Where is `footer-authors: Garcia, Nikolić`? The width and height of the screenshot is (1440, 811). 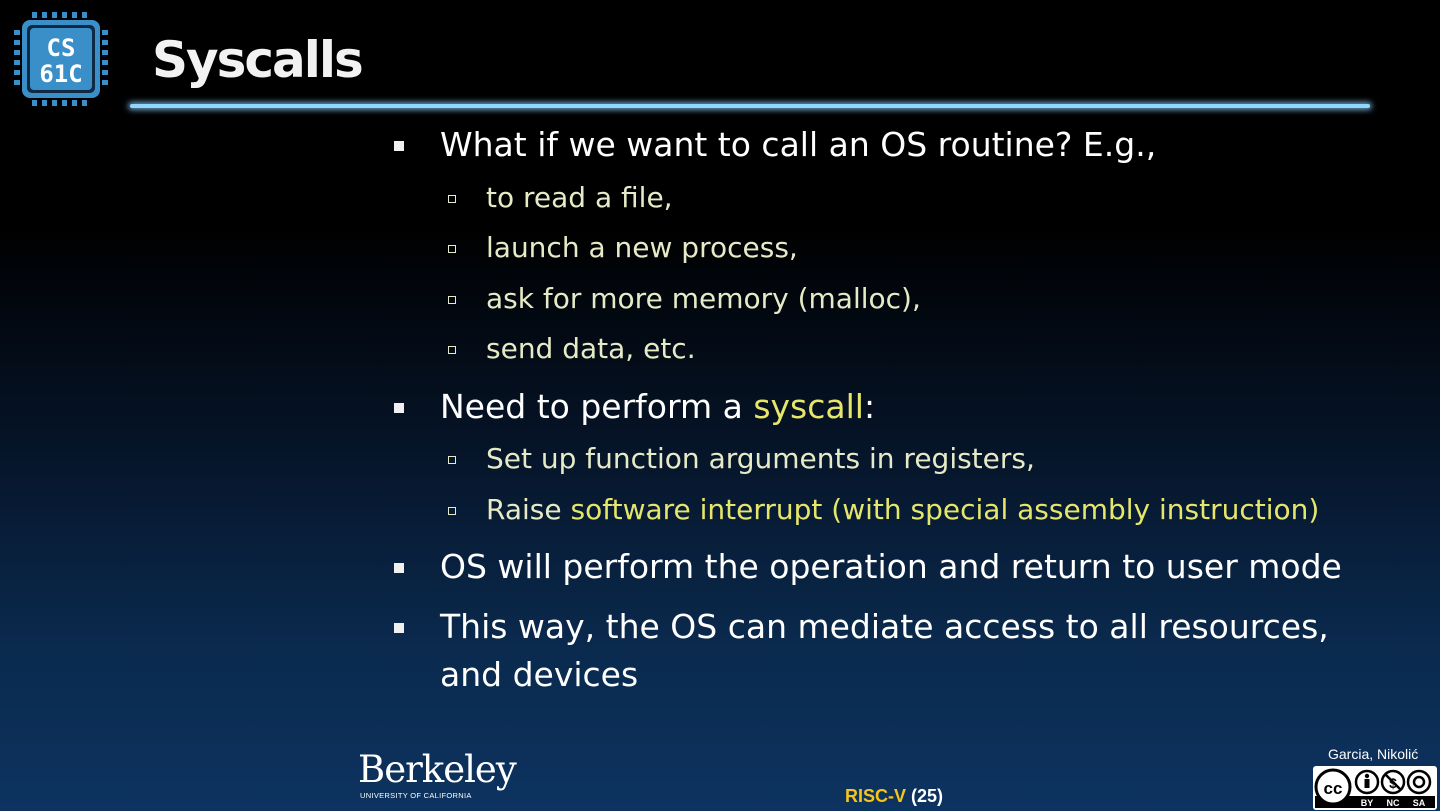 footer-authors: Garcia, Nikolić is located at coordinates (1373, 754).